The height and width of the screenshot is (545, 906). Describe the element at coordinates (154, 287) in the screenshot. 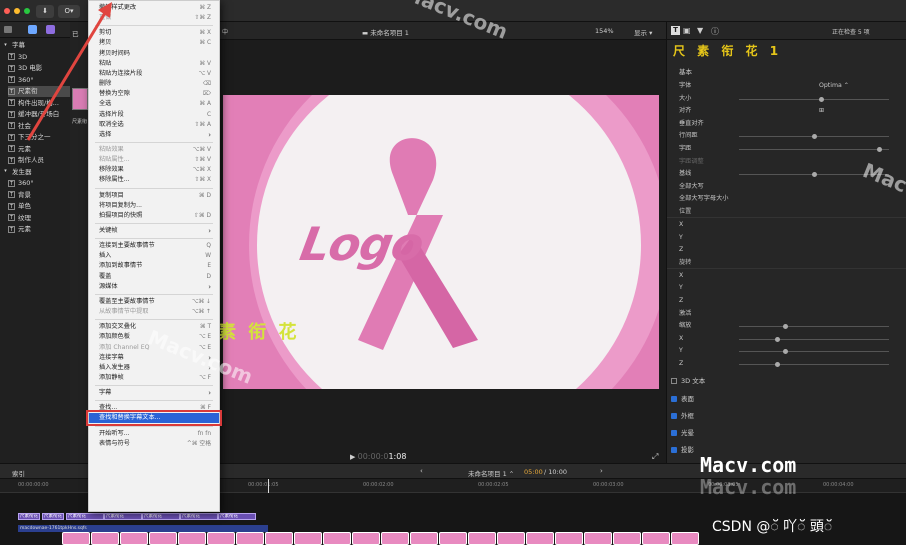

I see `menu-item: 源媒体 ›` at that location.